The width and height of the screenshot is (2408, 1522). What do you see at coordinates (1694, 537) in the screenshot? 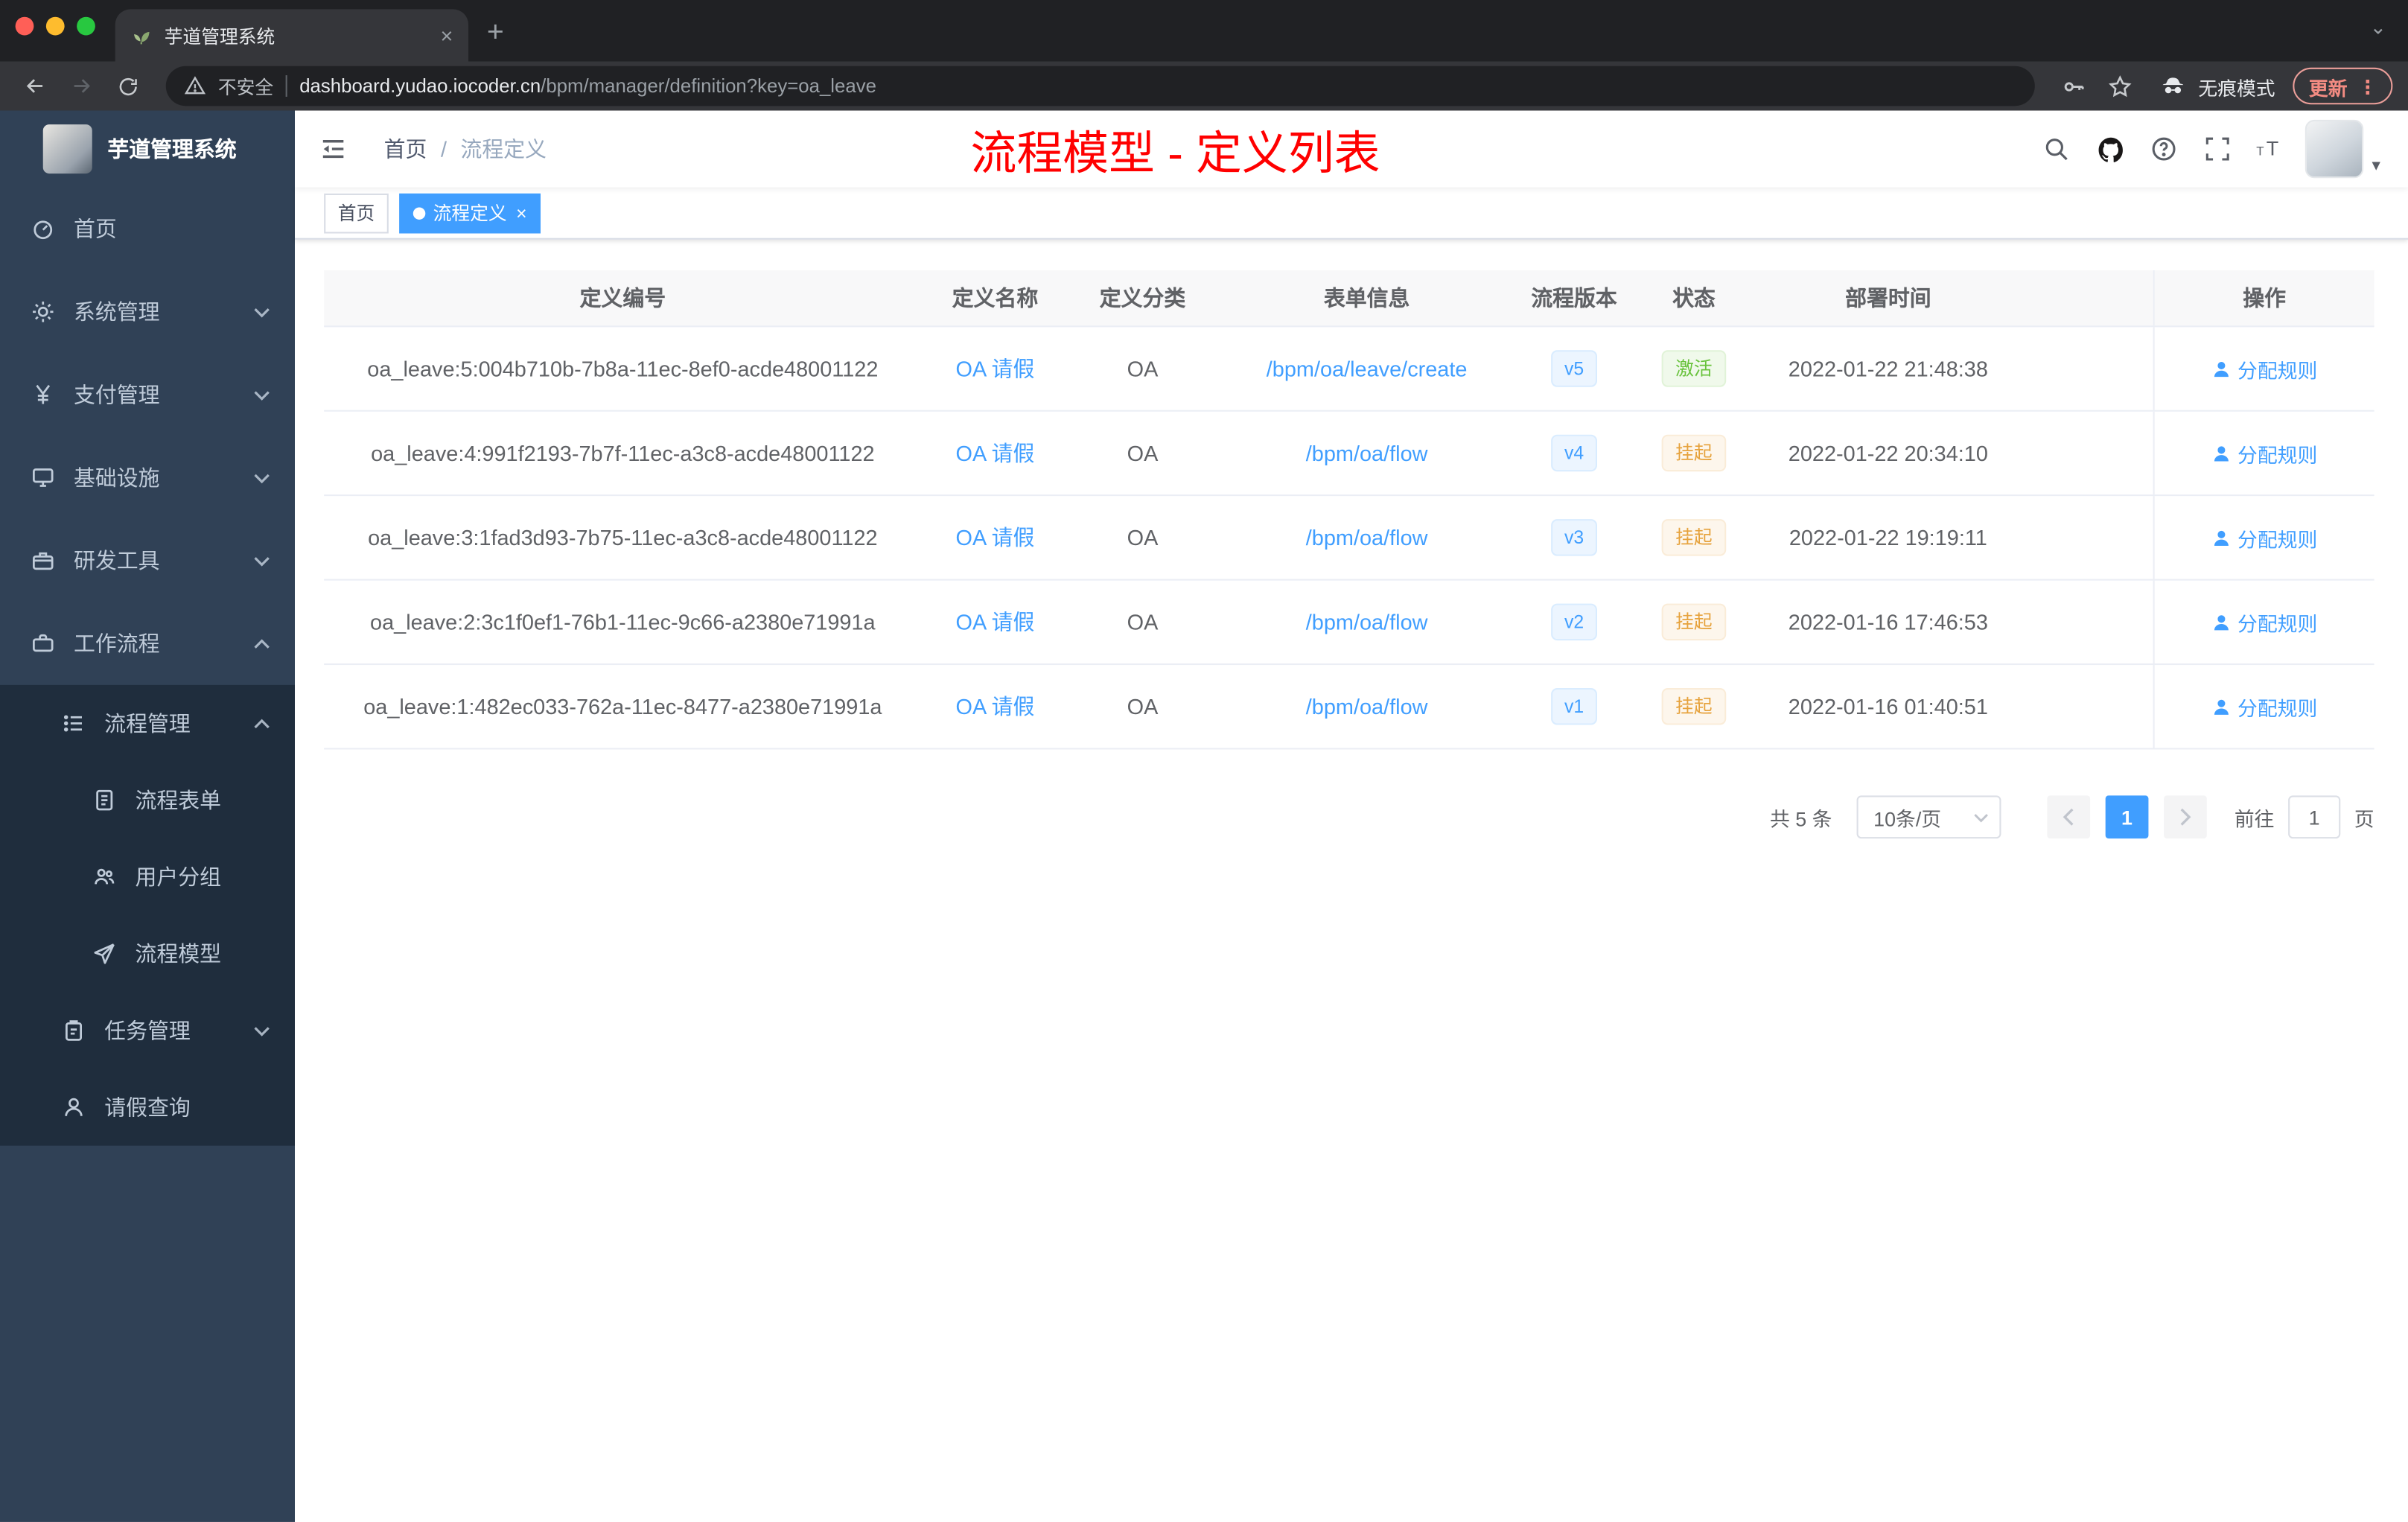
I see `status-badge: 挂起` at bounding box center [1694, 537].